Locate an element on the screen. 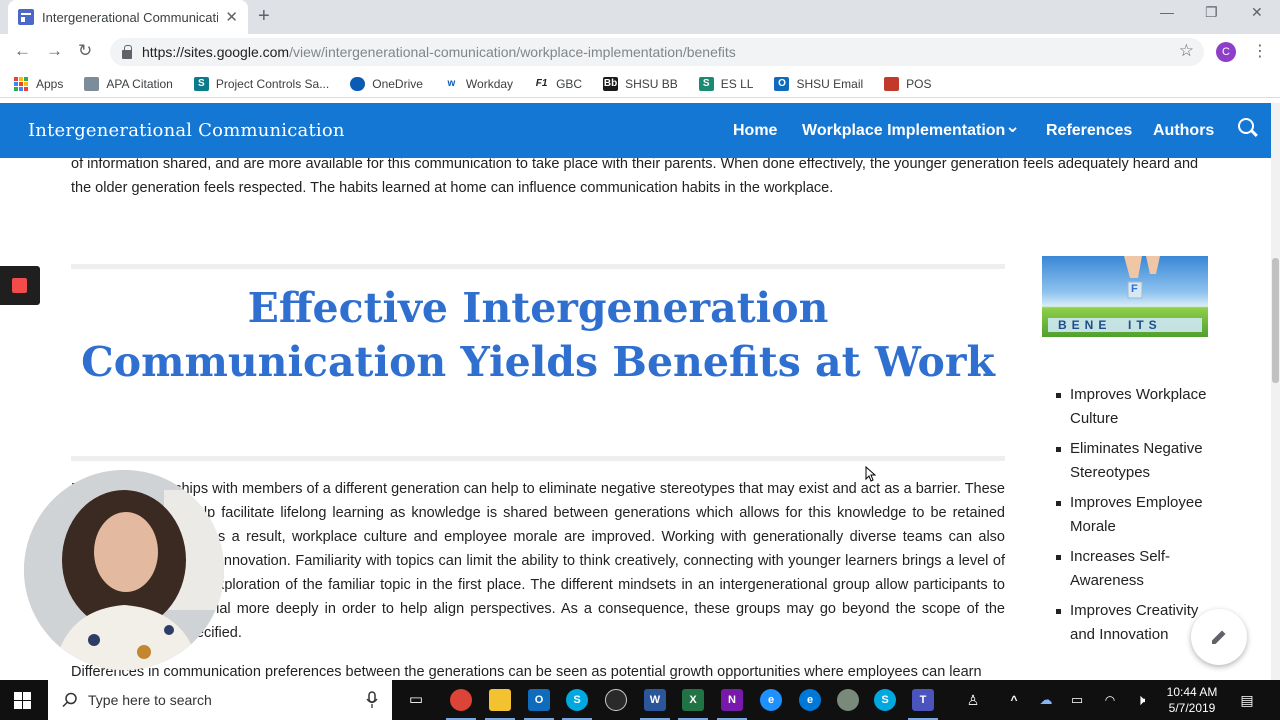 Image resolution: width=1280 pixels, height=720 pixels. list-item: Increases Self-Awareness is located at coordinates (1133, 569).